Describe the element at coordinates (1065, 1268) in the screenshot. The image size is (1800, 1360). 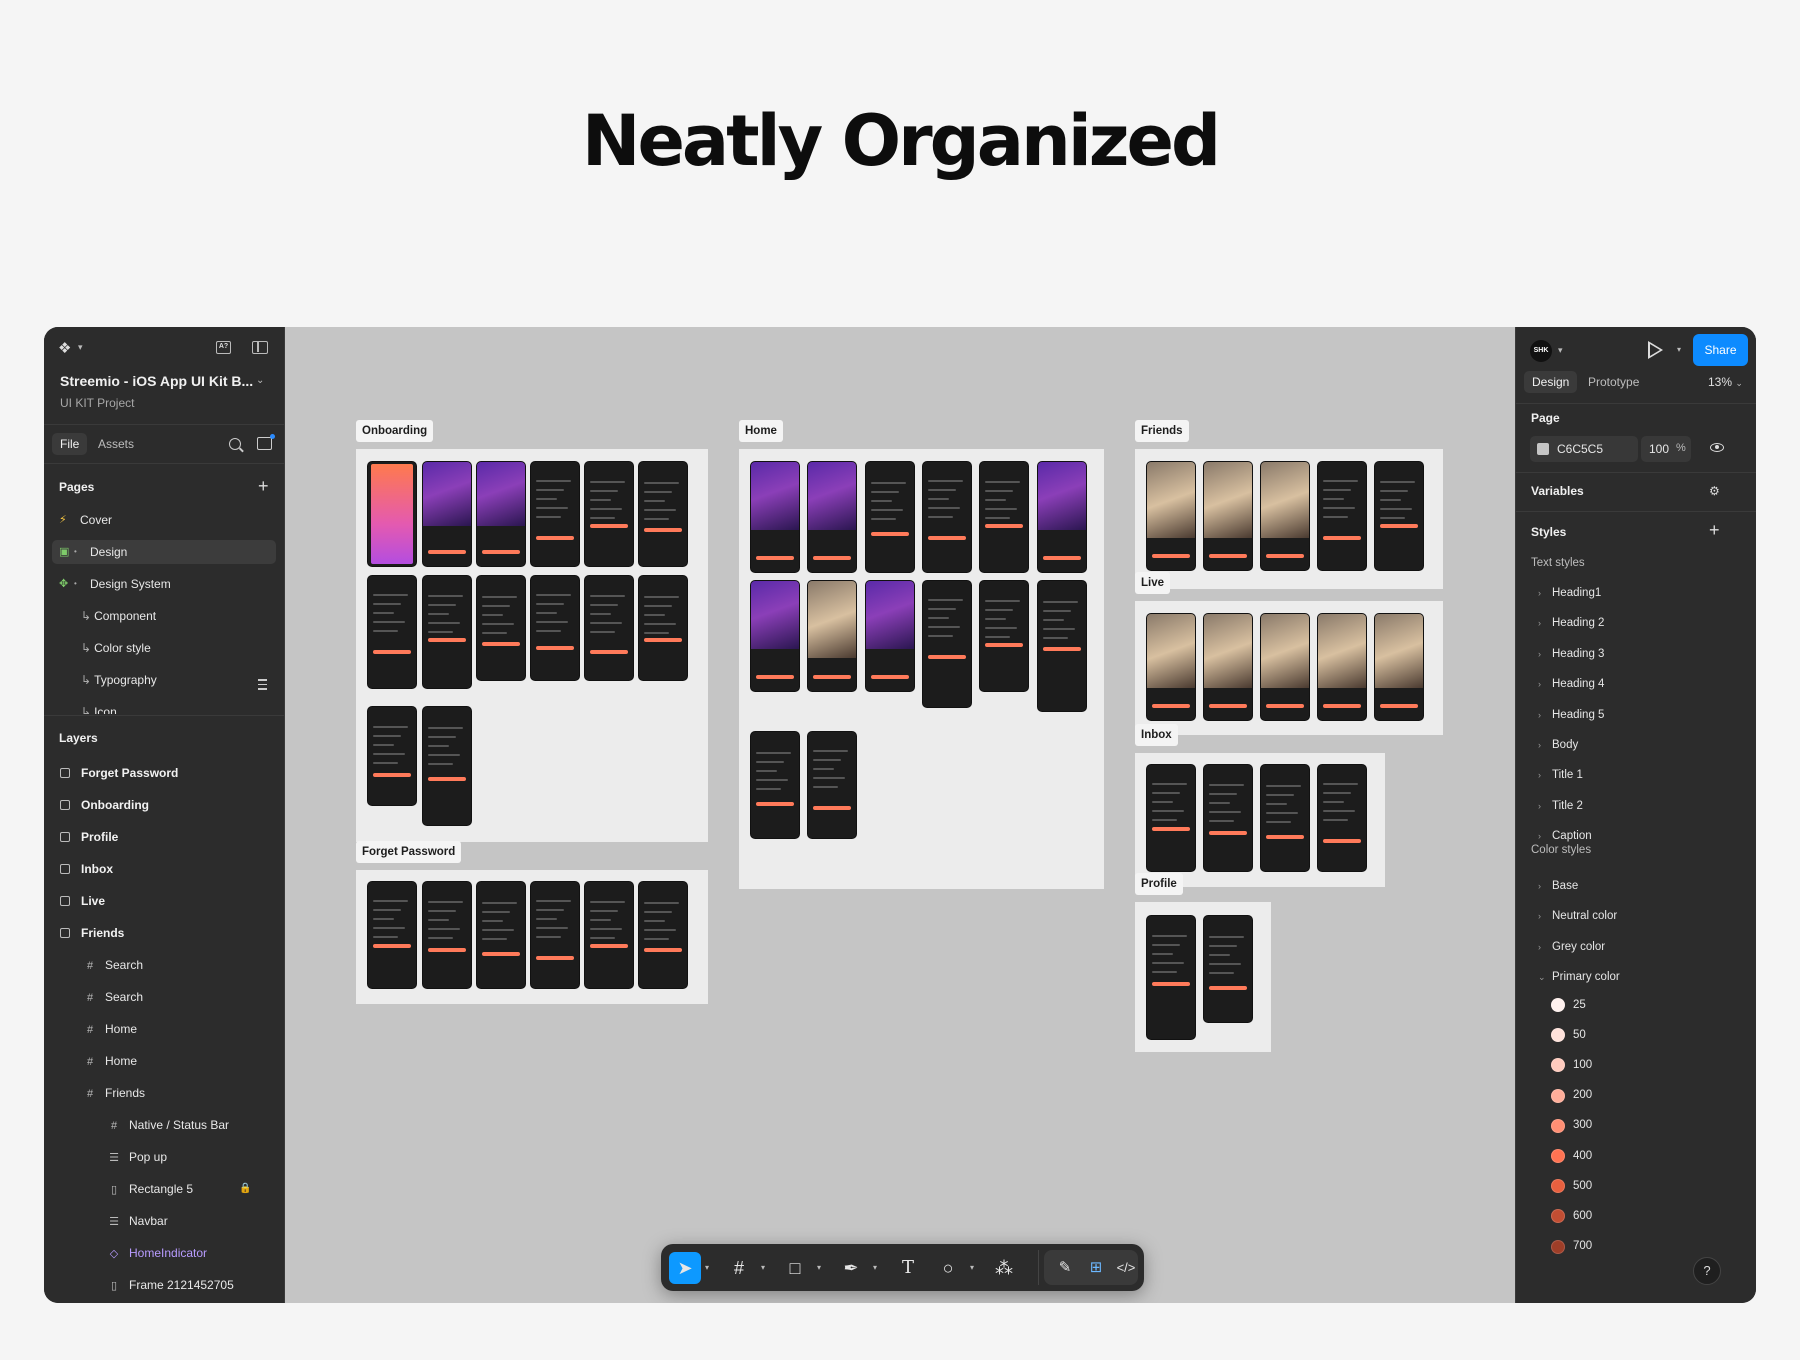
I see `draw-tool-icon: ✎` at that location.